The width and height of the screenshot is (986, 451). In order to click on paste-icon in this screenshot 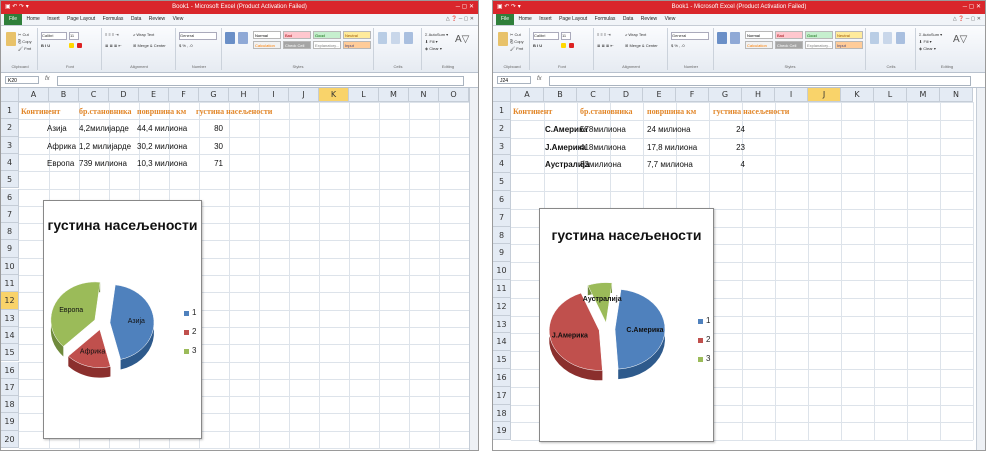, I will do `click(11, 39)`.